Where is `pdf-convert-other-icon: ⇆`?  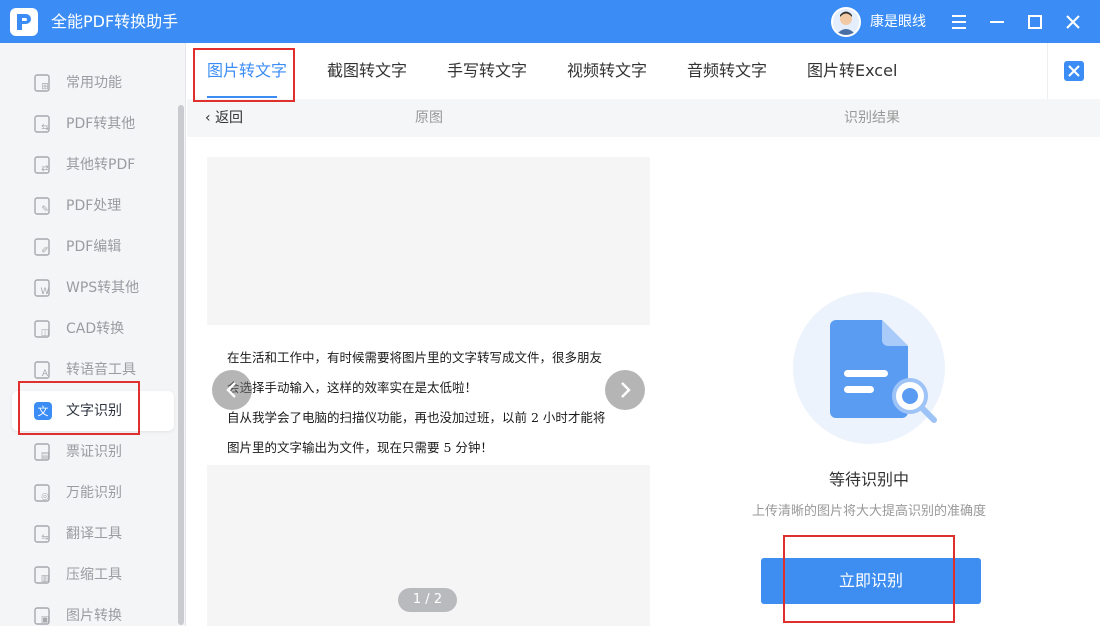
pdf-convert-other-icon: ⇆ is located at coordinates (43, 124).